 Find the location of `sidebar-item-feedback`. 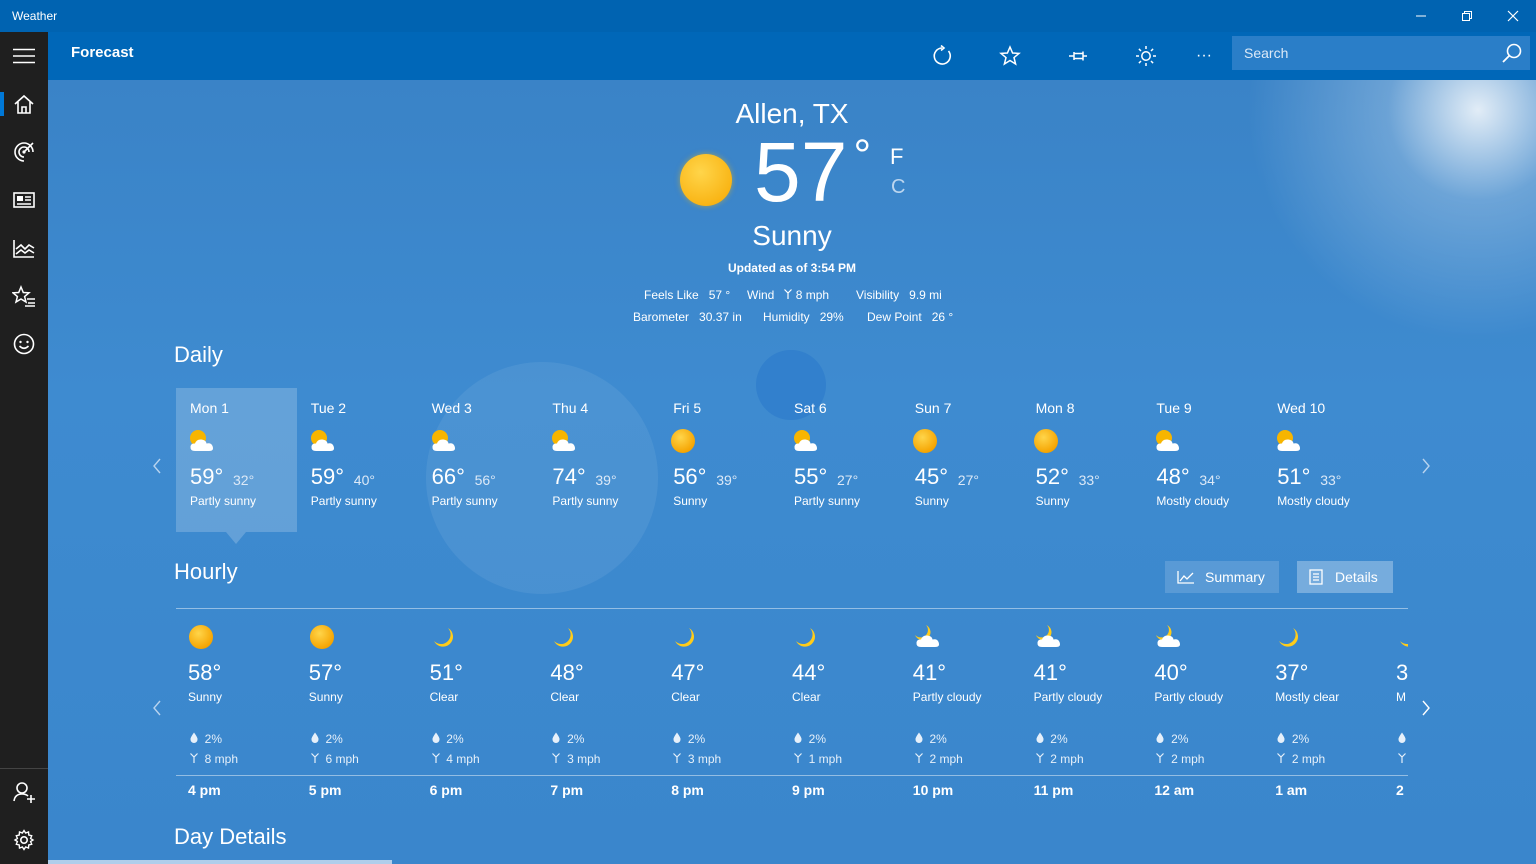

sidebar-item-feedback is located at coordinates (24, 344).